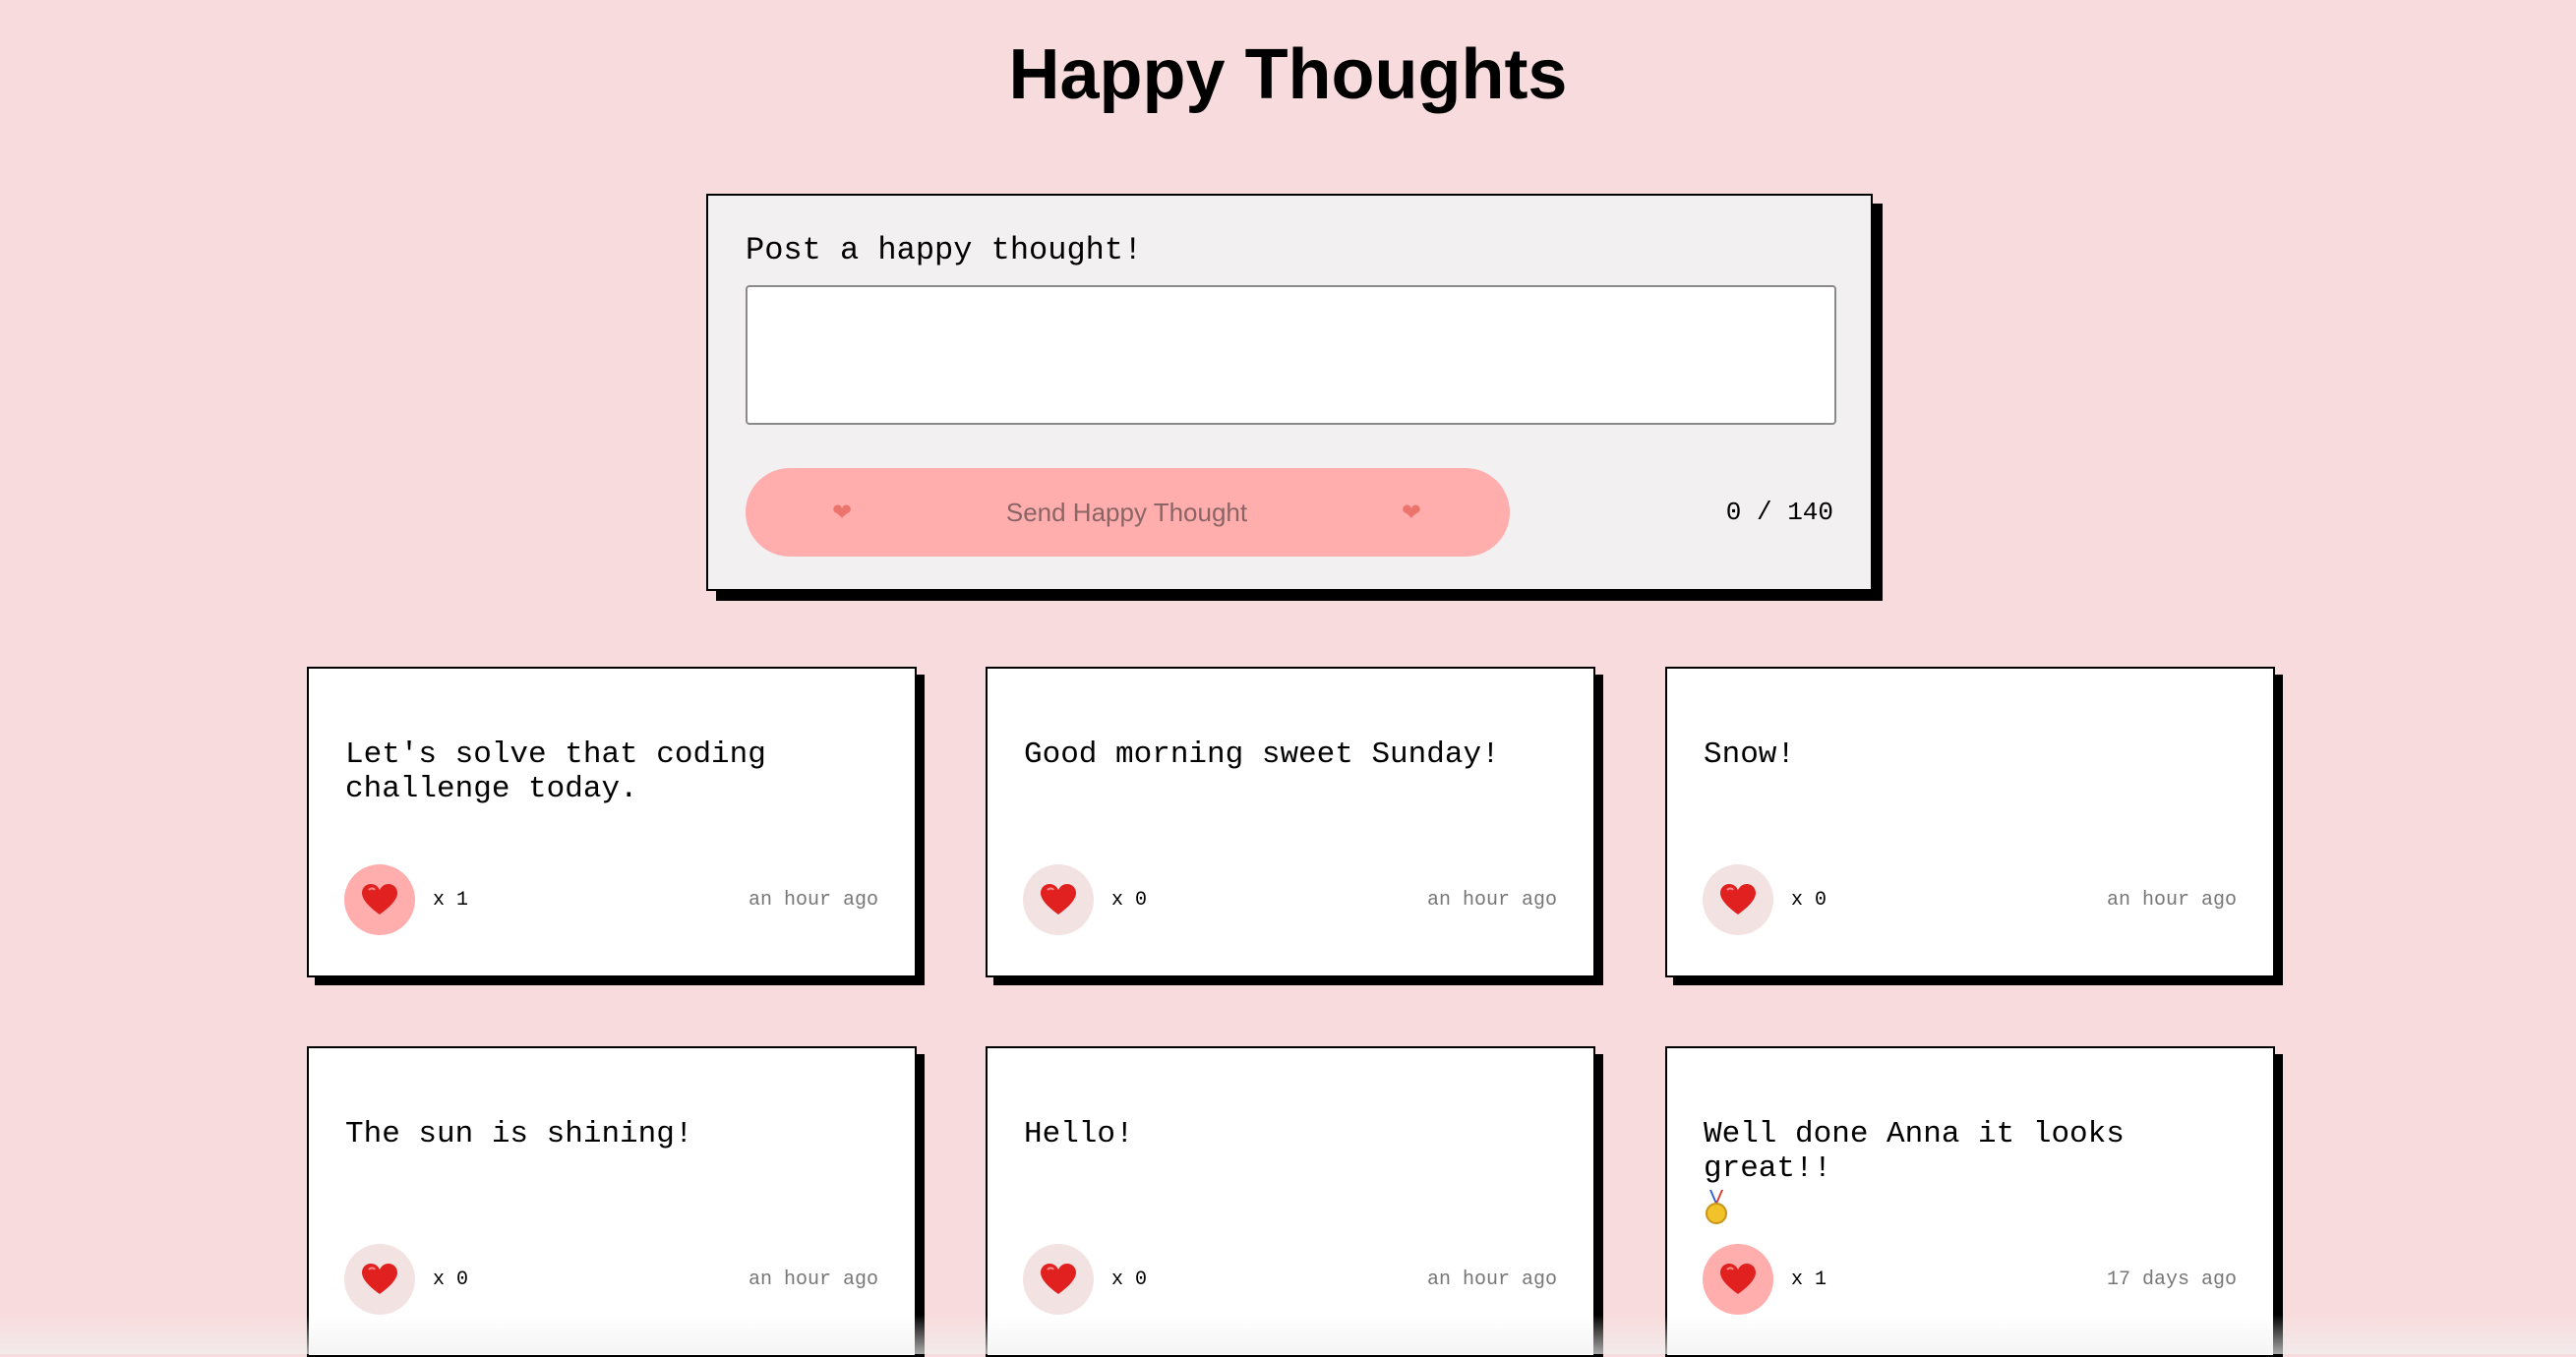  Describe the element at coordinates (944, 250) in the screenshot. I see `form-label: Post a happy thought!` at that location.